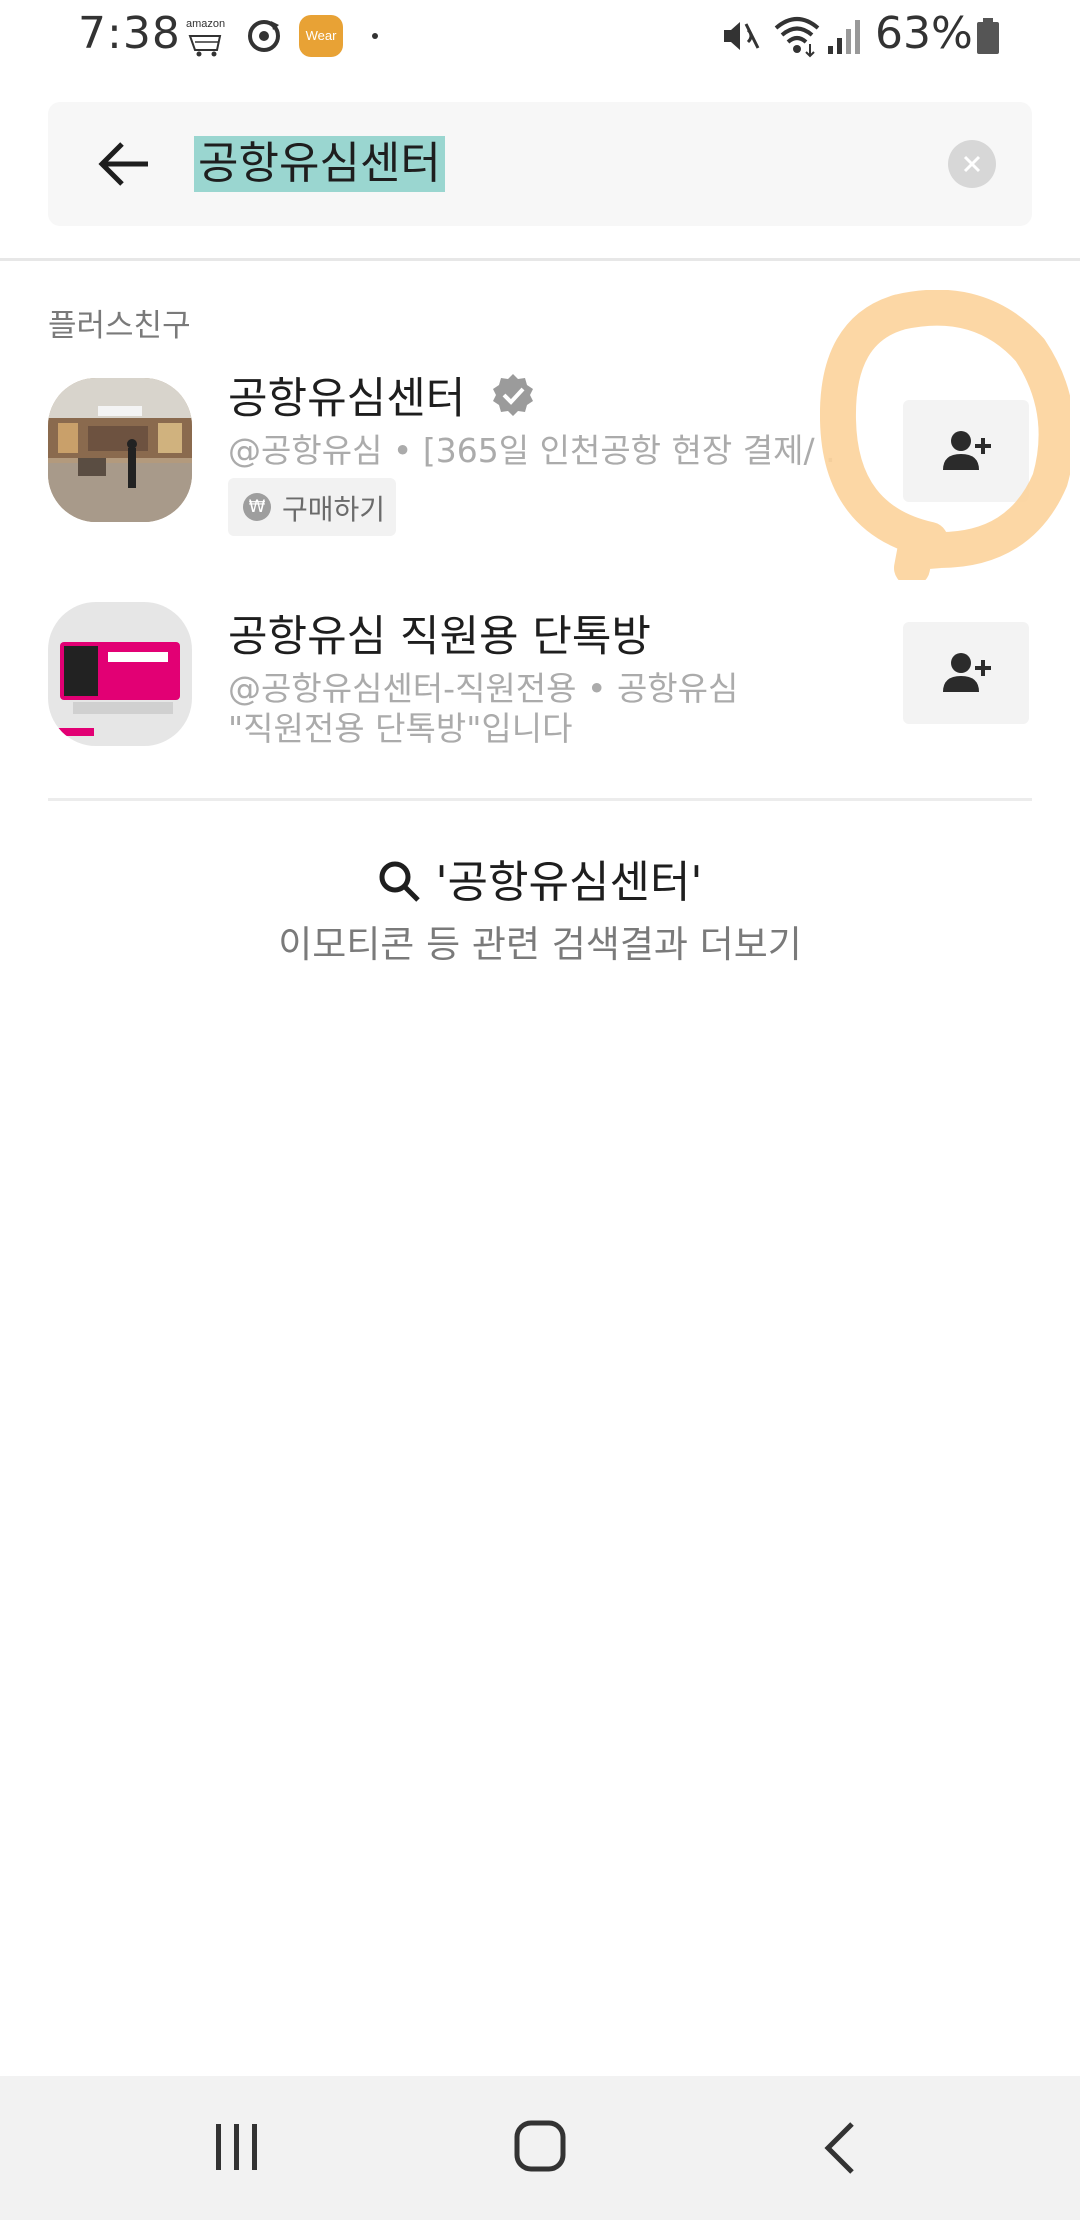 Image resolution: width=1080 pixels, height=2220 pixels. I want to click on back-icon, so click(840, 2148).